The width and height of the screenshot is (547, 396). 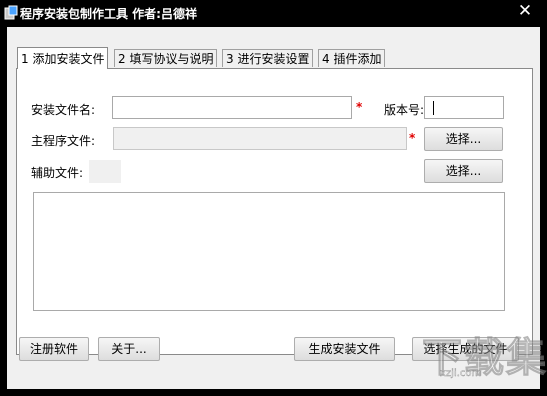 What do you see at coordinates (63, 58) in the screenshot?
I see `tab-add-install-files: 1 添加安装文件` at bounding box center [63, 58].